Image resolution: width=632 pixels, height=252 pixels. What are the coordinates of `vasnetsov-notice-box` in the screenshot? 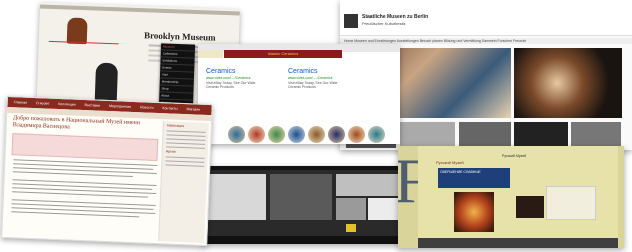 It's located at (85, 147).